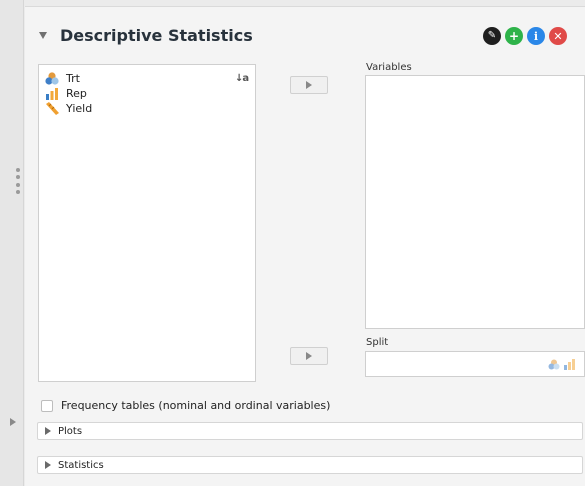 This screenshot has height=486, width=585. Describe the element at coordinates (536, 36) in the screenshot. I see `info-icon: i` at that location.